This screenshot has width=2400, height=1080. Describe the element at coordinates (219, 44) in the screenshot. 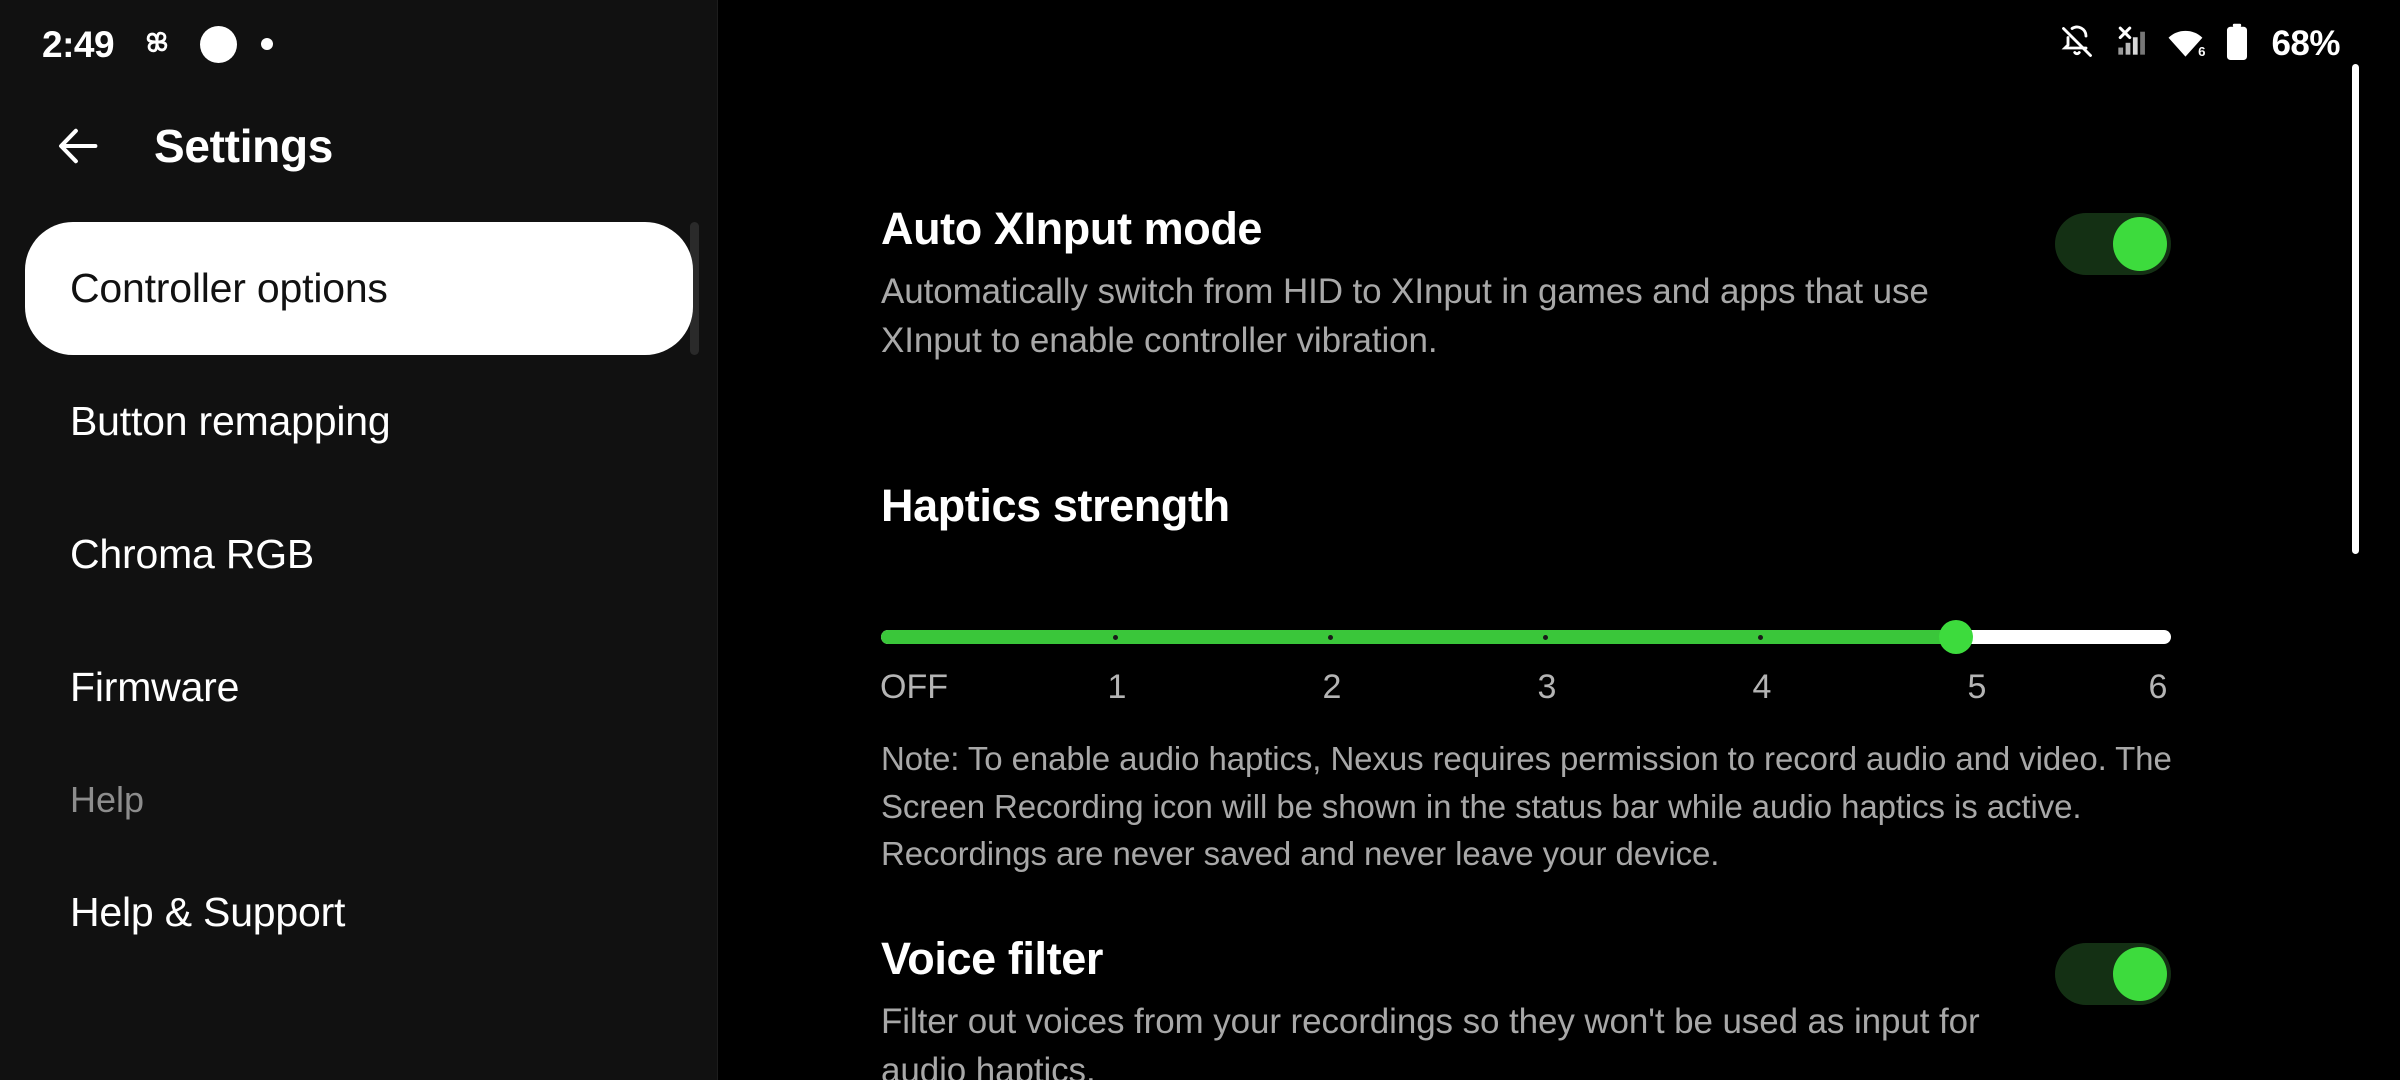

I see `filled-circle-icon` at that location.